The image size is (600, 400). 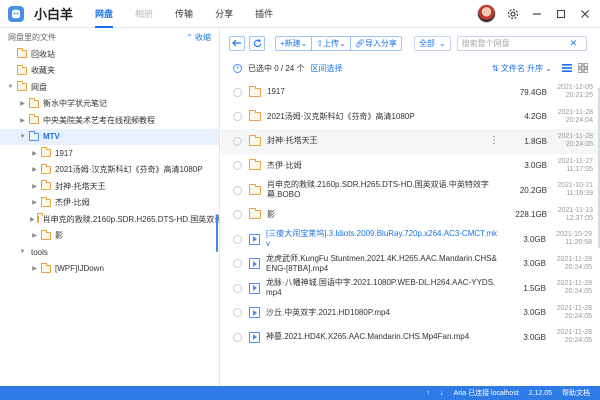 I want to click on sort-dropdown: ⇅ 文件名 升序 ⌄, so click(x=522, y=68).